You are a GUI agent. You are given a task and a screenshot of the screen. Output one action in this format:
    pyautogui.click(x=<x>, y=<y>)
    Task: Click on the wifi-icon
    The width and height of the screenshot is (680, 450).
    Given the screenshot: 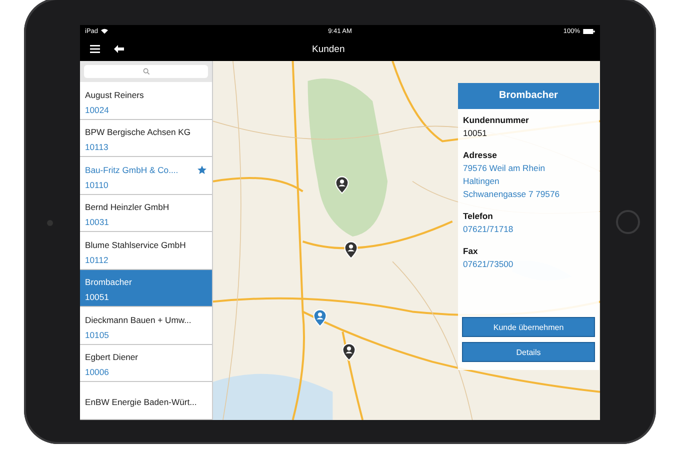 What is the action you would take?
    pyautogui.click(x=104, y=31)
    